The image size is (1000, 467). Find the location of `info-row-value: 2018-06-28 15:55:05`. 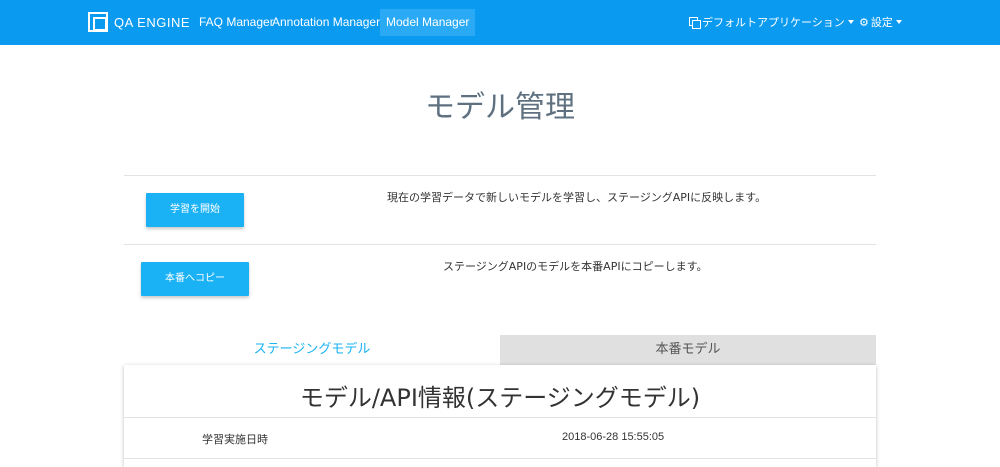

info-row-value: 2018-06-28 15:55:05 is located at coordinates (613, 437).